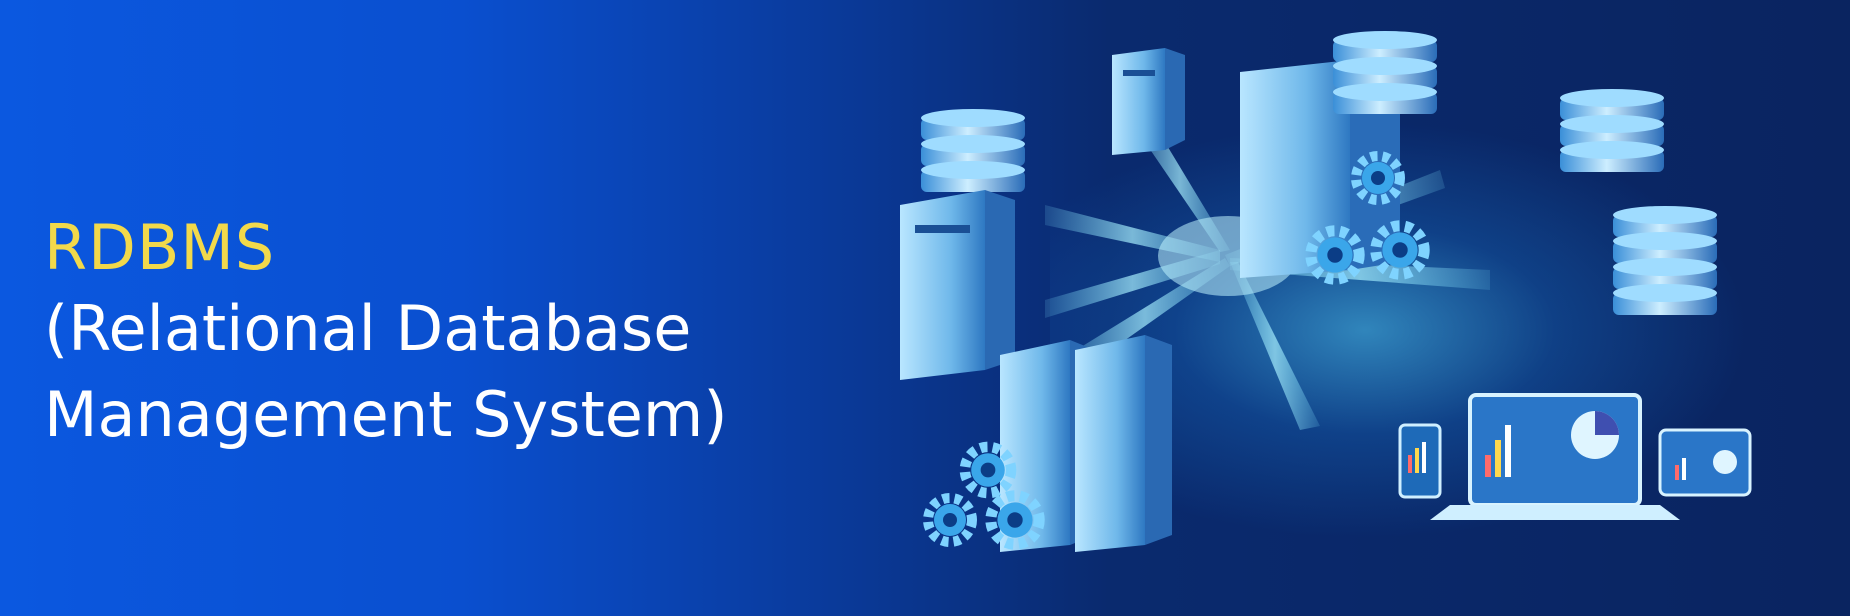  What do you see at coordinates (160, 247) in the screenshot?
I see `banner-title: RDBMS` at bounding box center [160, 247].